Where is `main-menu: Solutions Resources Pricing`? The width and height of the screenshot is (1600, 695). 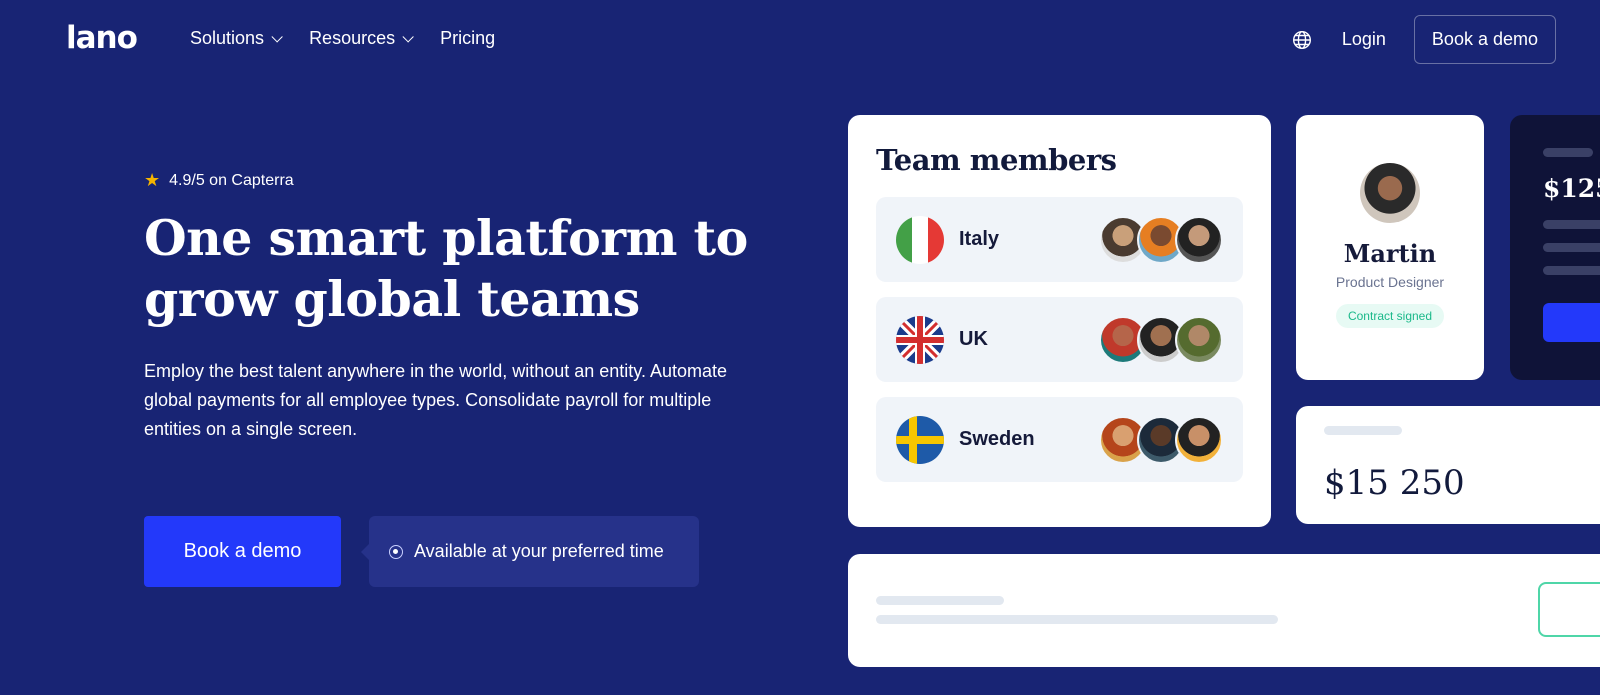
main-menu: Solutions Resources Pricing is located at coordinates (342, 38).